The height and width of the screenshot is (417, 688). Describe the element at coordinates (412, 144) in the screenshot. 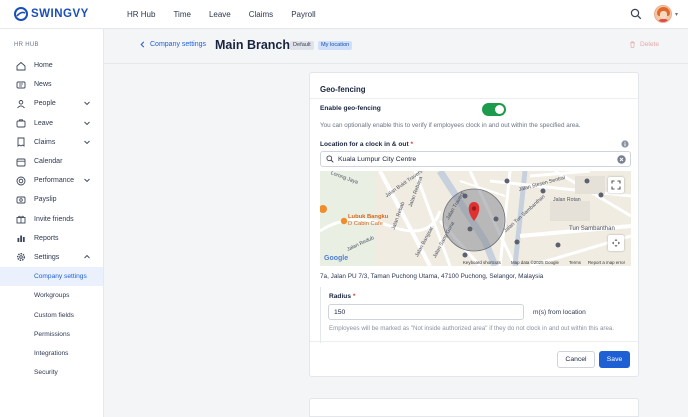

I see `required-marker: *` at that location.